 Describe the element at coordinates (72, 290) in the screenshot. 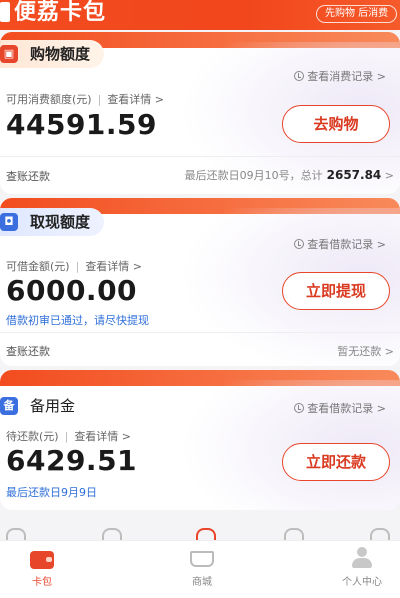

I see `cash-quota-amount: 6000.00` at that location.